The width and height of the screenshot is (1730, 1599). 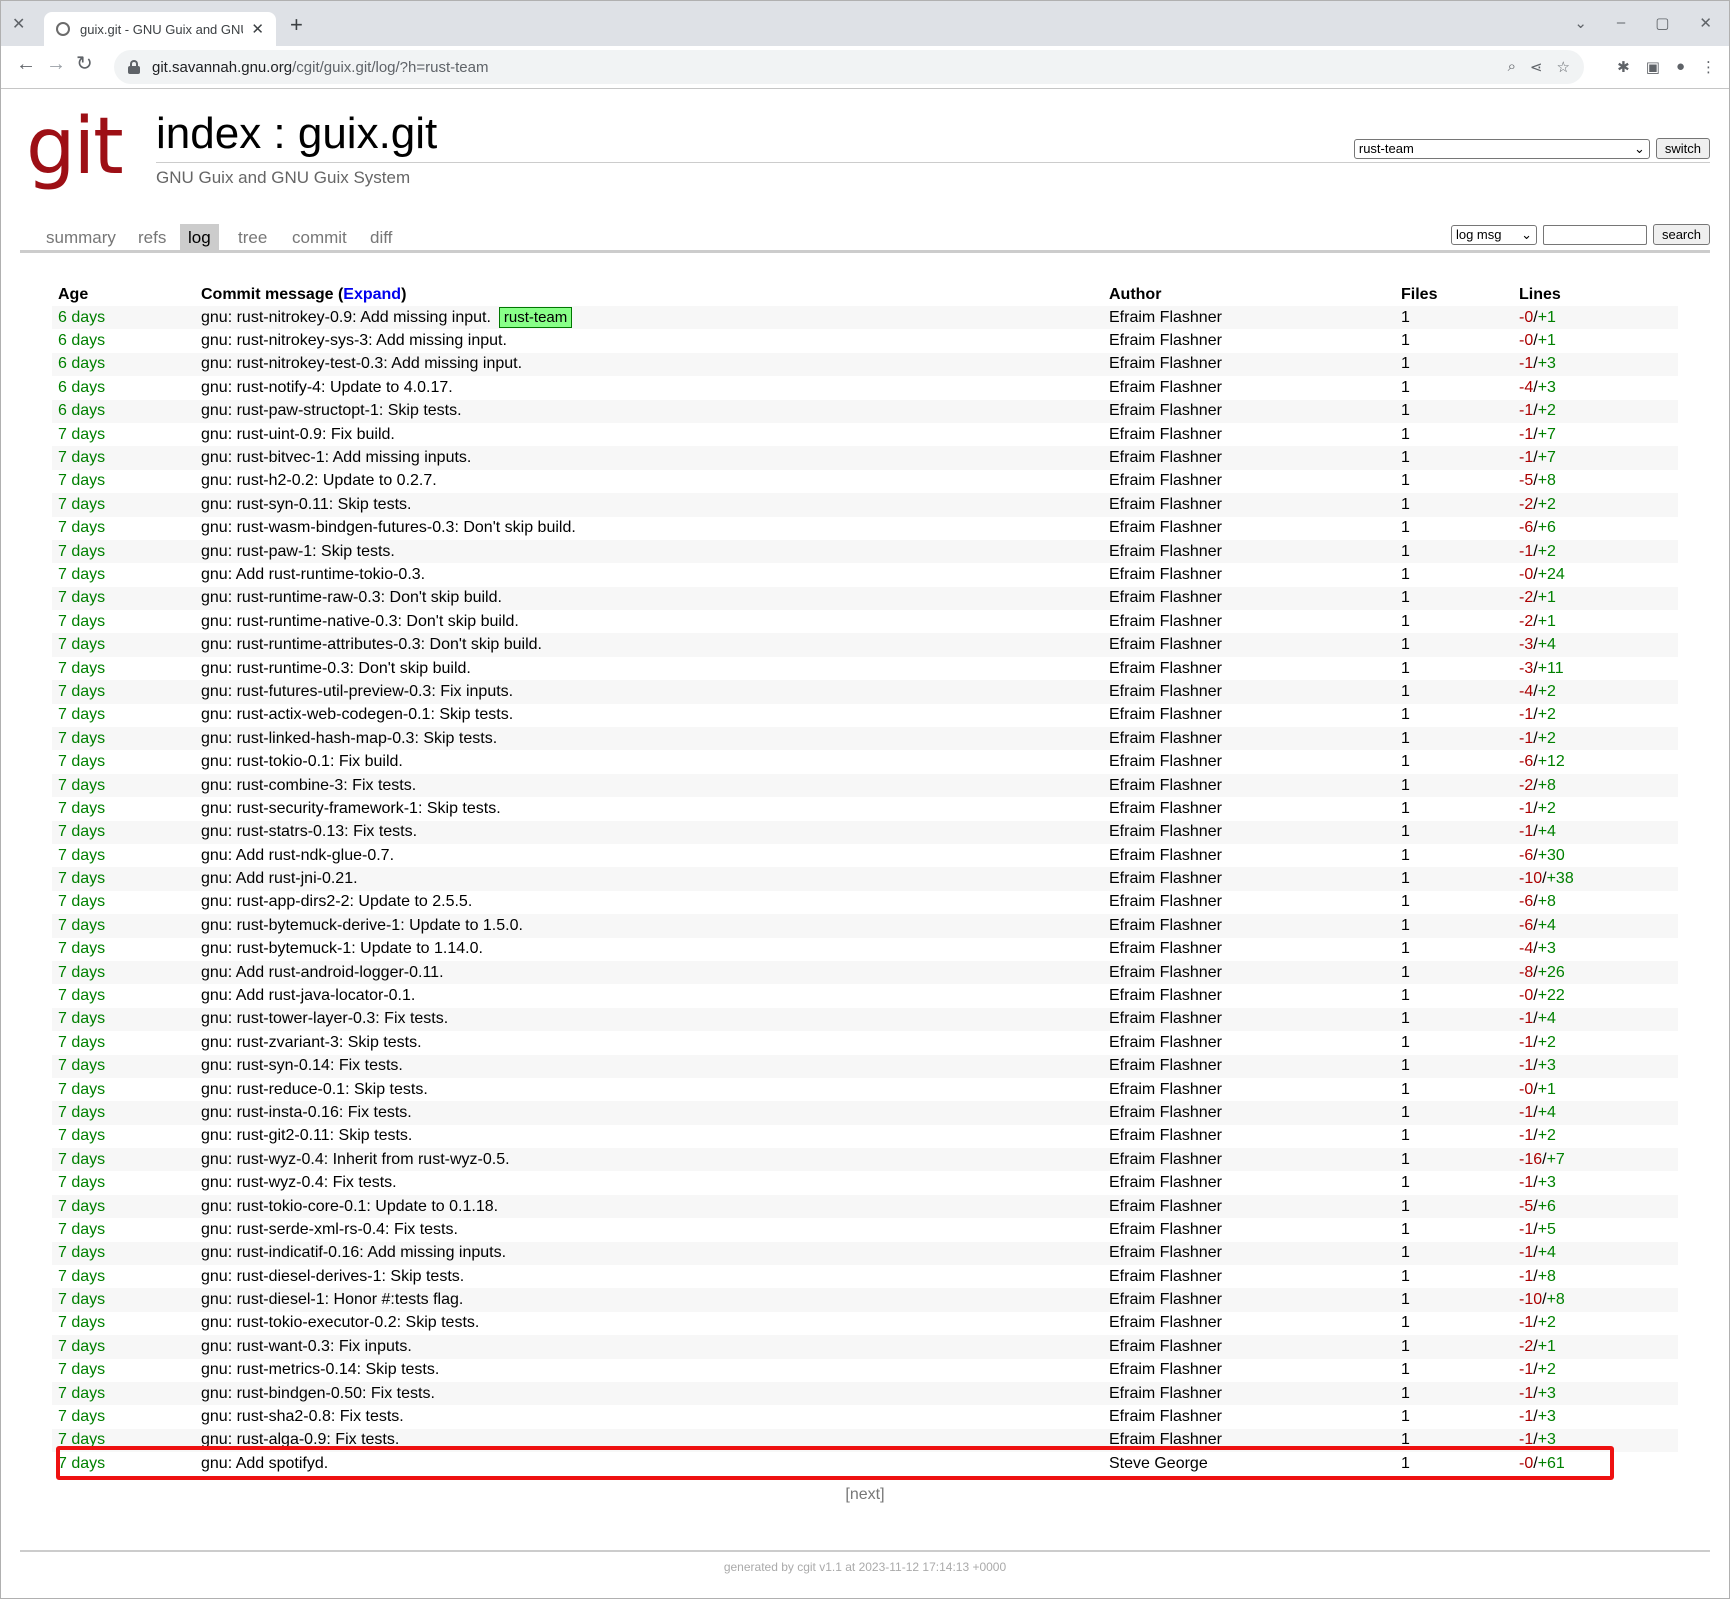 I want to click on commit-message-link: gnu: Add rust-java-locator-0.1., so click(x=308, y=995).